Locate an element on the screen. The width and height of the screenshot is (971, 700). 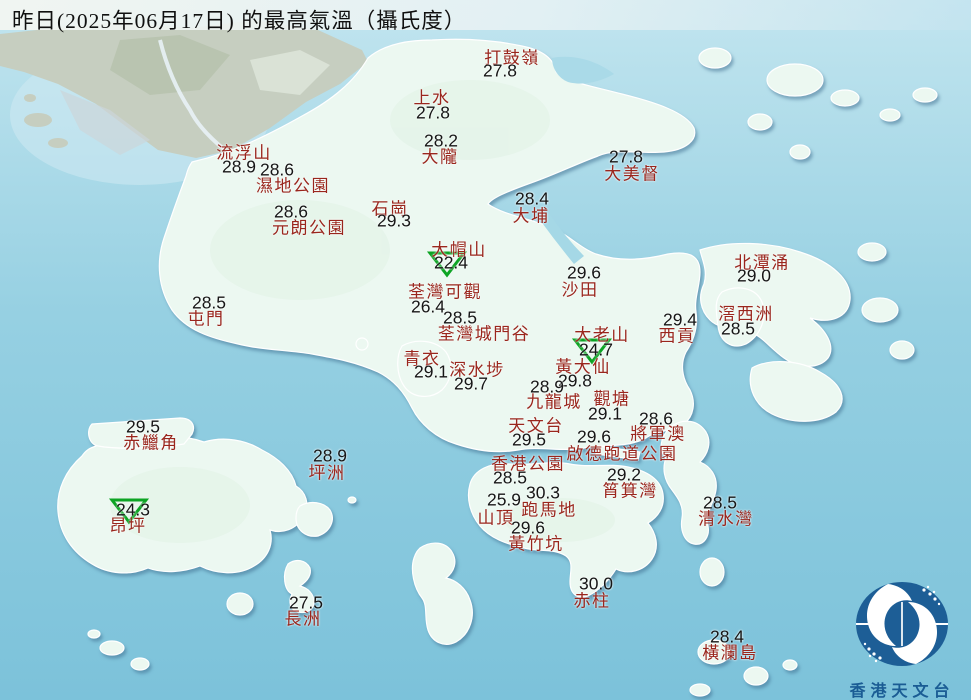
station-max-temperature-value: 29.3 is located at coordinates (394, 220).